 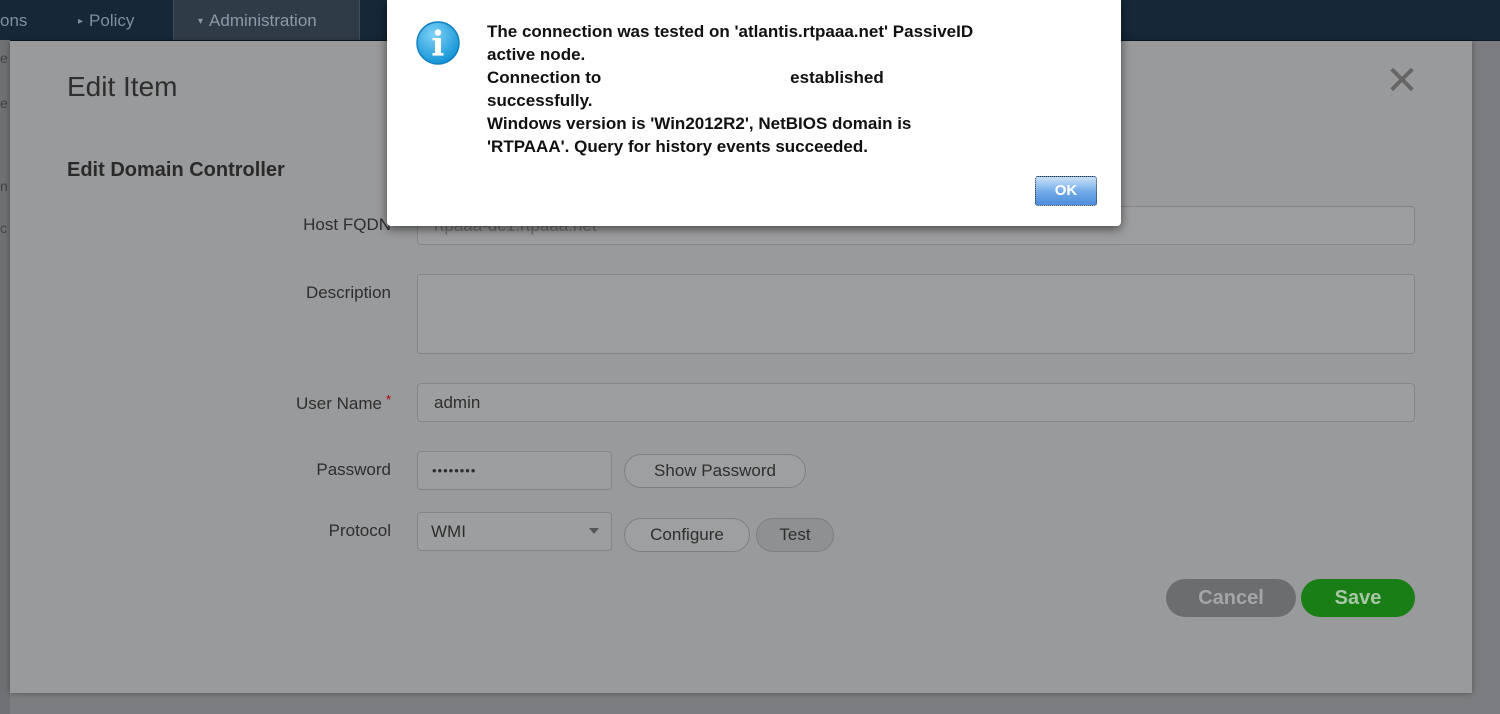 I want to click on description-textarea, so click(x=916, y=314).